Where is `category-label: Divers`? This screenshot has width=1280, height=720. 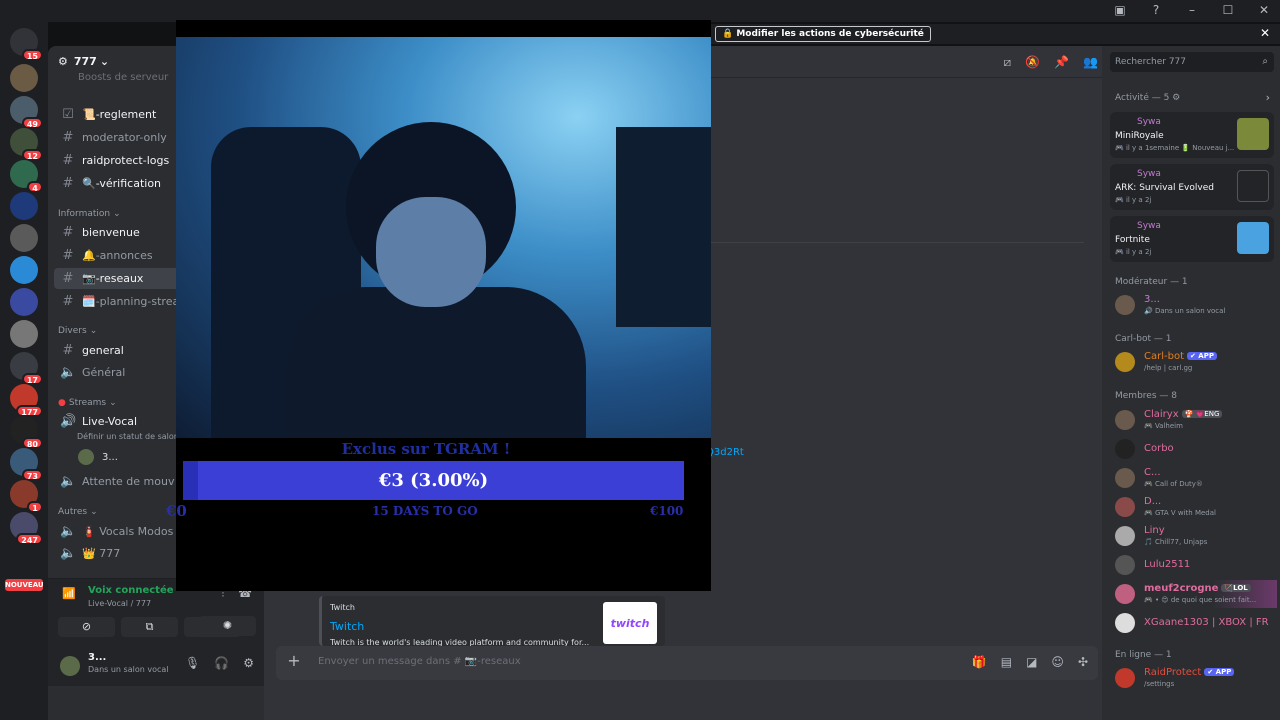 category-label: Divers is located at coordinates (72, 331).